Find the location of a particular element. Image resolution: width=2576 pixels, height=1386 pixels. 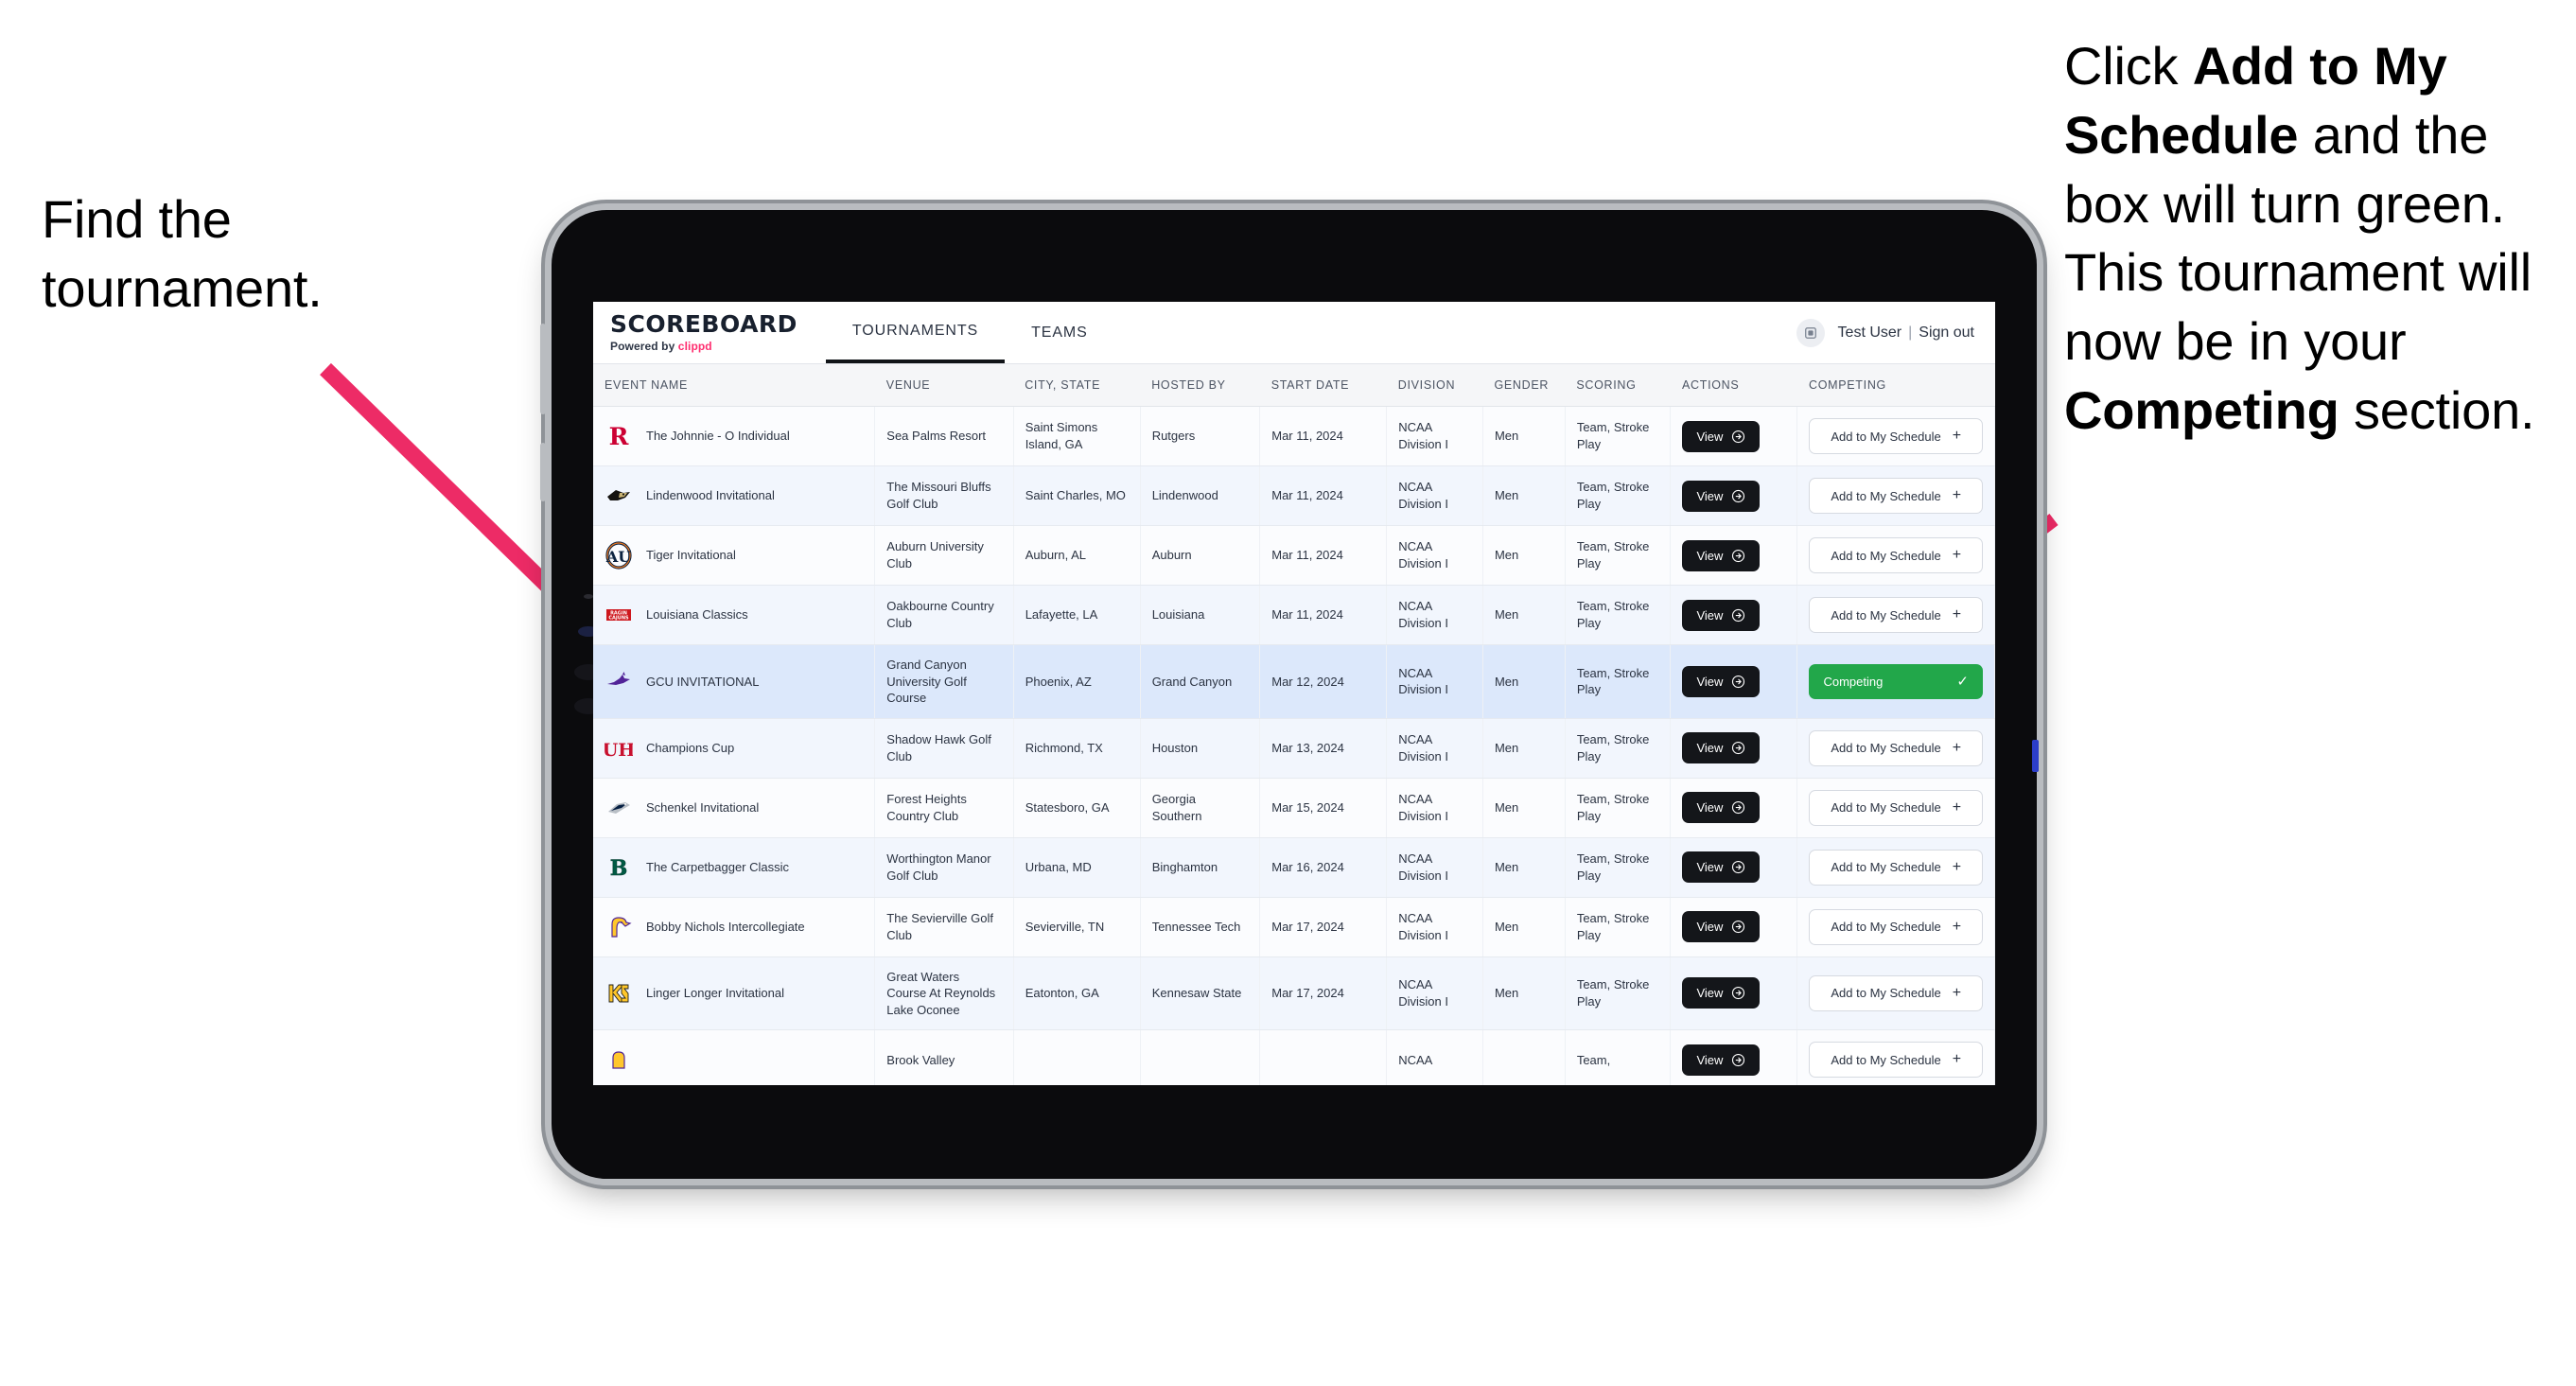

column-header-event-name: EVENT NAME is located at coordinates (734, 385).